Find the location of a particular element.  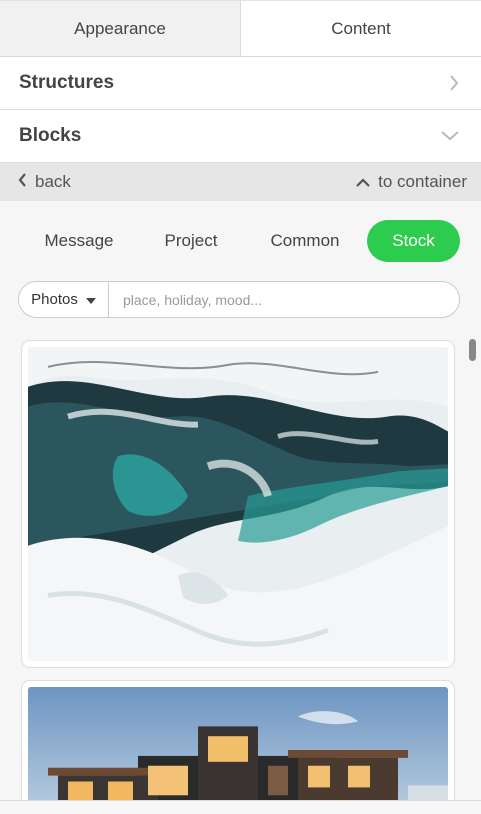

chevron-left-icon is located at coordinates (22, 182).